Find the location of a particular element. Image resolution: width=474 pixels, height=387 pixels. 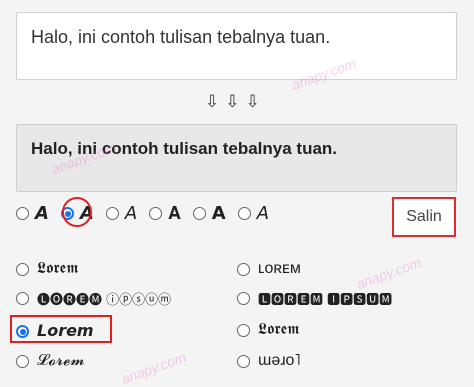

font-option-2: ʟᴏʀᴇᴍ is located at coordinates (269, 269).